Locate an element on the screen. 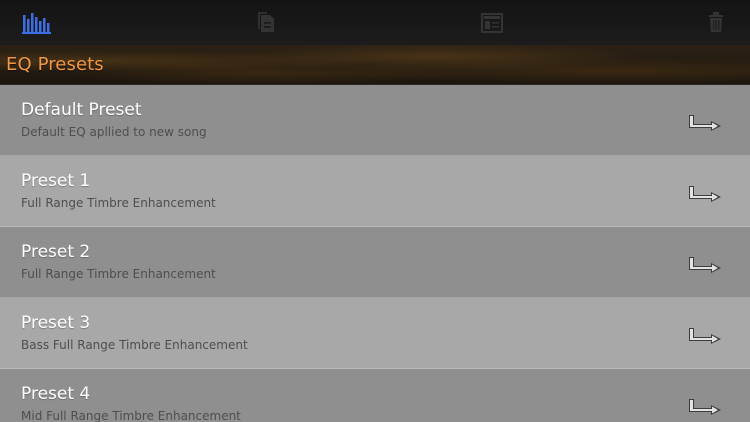 This screenshot has height=422, width=750. top-toolbar is located at coordinates (375, 22).